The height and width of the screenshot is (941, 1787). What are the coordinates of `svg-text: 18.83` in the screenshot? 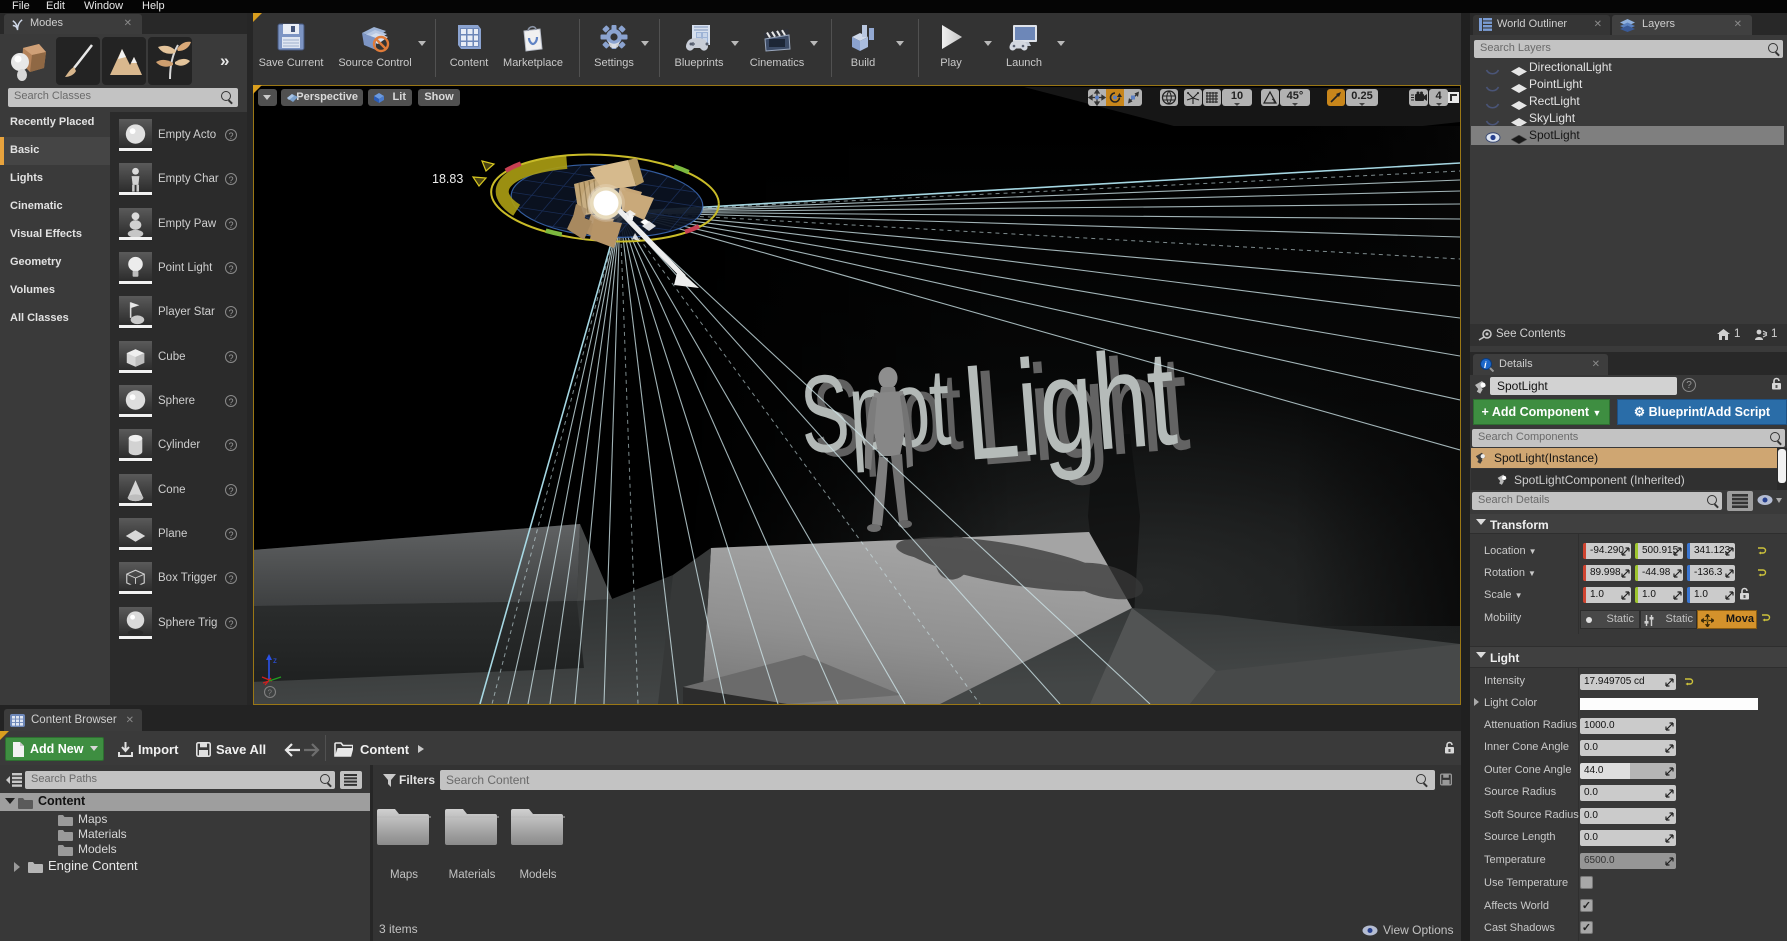 It's located at (447, 179).